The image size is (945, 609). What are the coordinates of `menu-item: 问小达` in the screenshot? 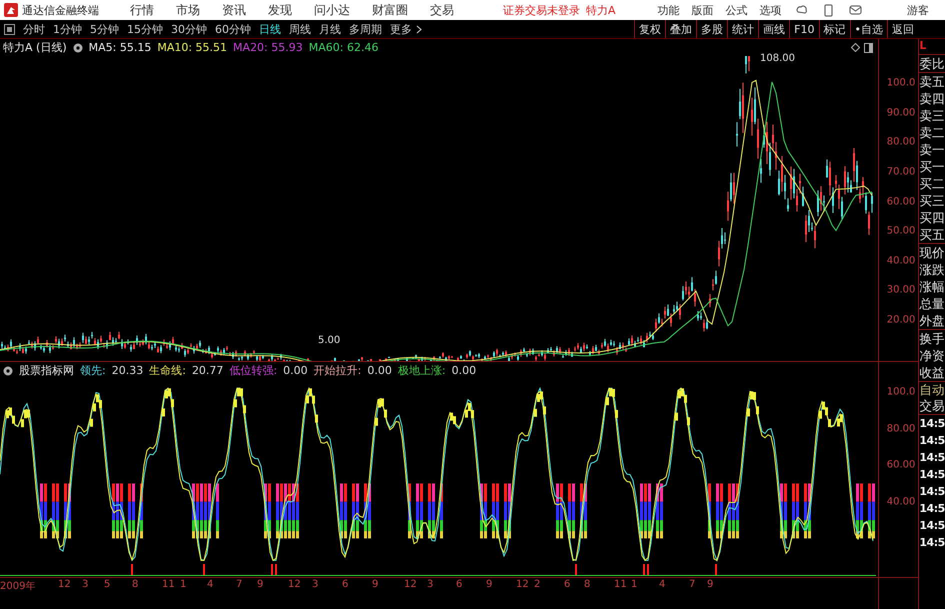 It's located at (332, 10).